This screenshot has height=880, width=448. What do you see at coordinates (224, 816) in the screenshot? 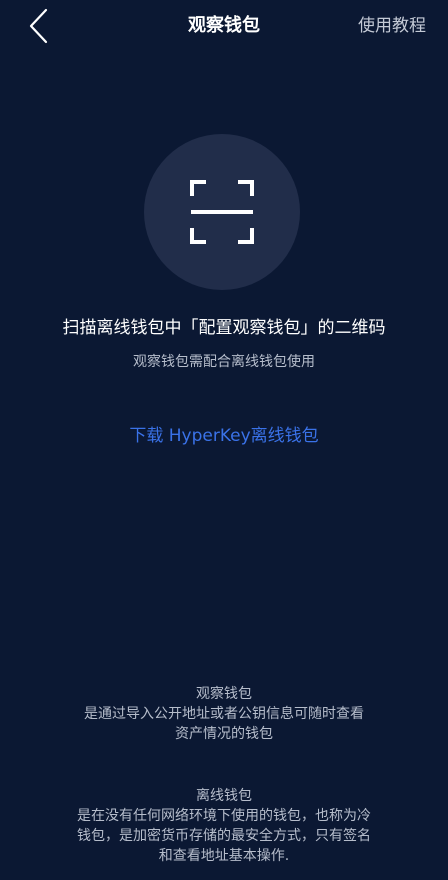
I see `cold-wallet-text-line: 是在没有任何网络环境下使用的钱包，也称为冷` at bounding box center [224, 816].